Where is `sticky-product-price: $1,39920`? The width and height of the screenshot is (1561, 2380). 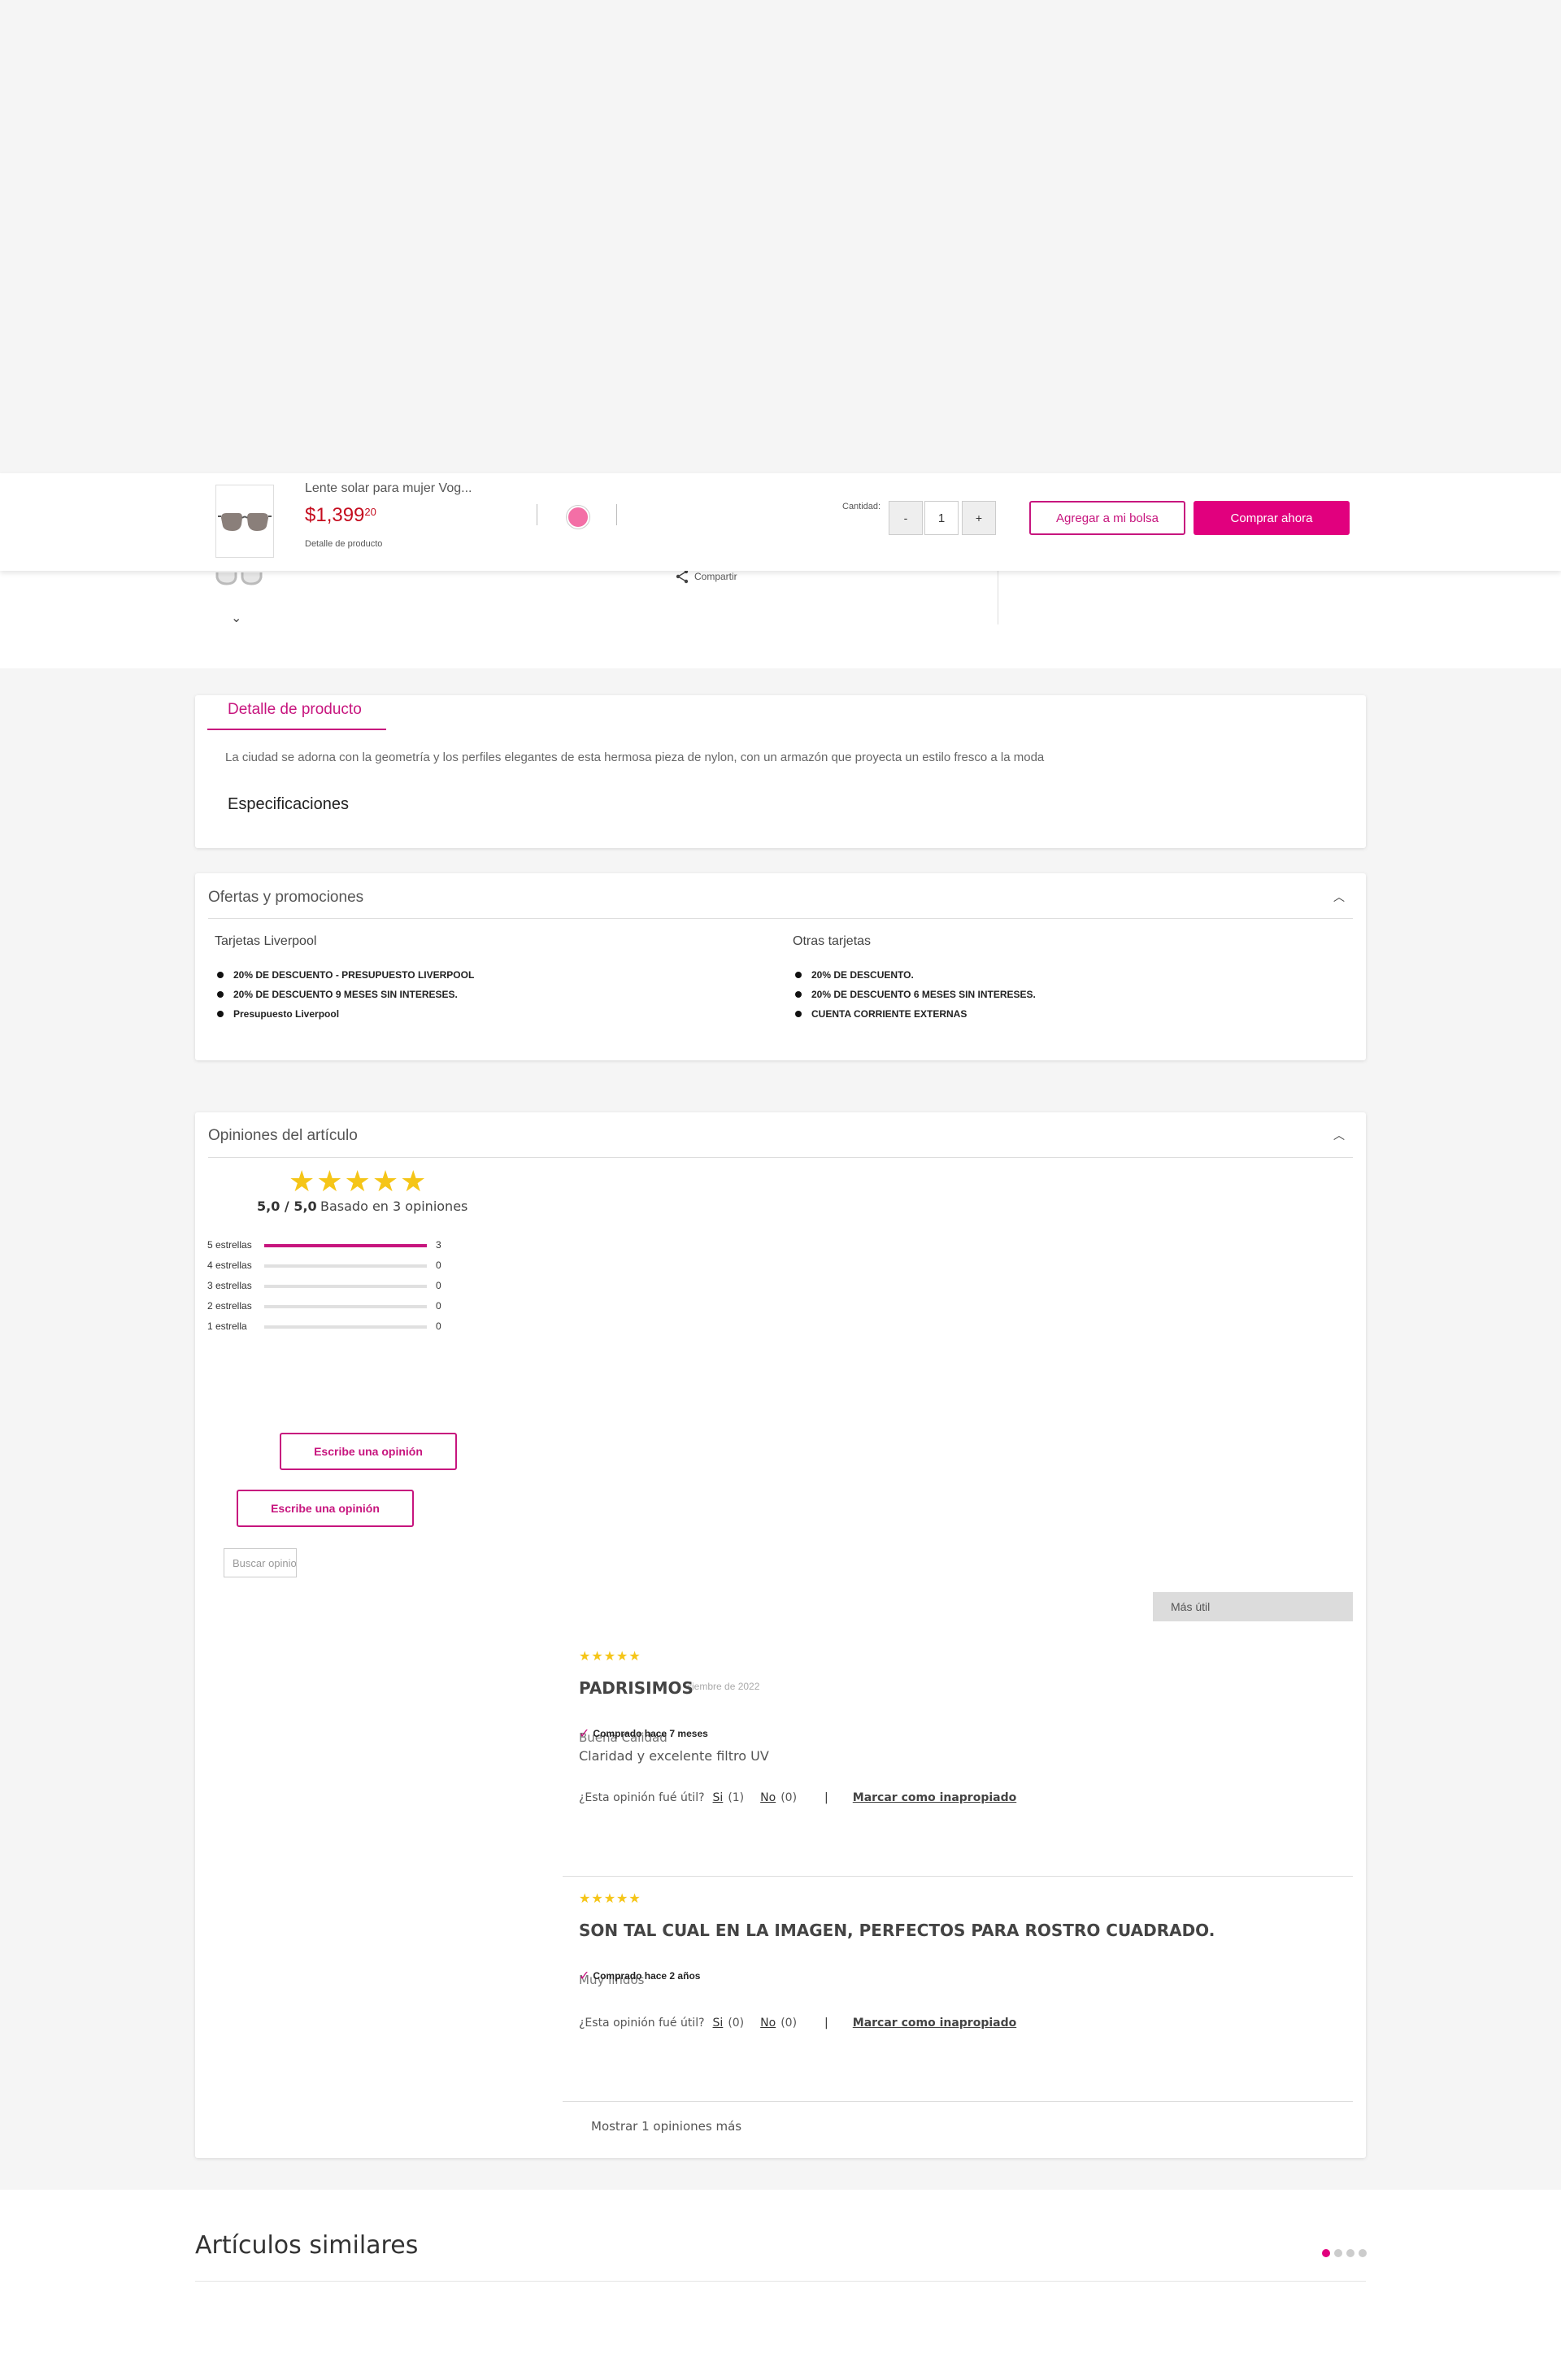
sticky-product-price: $1,39920 is located at coordinates (340, 515).